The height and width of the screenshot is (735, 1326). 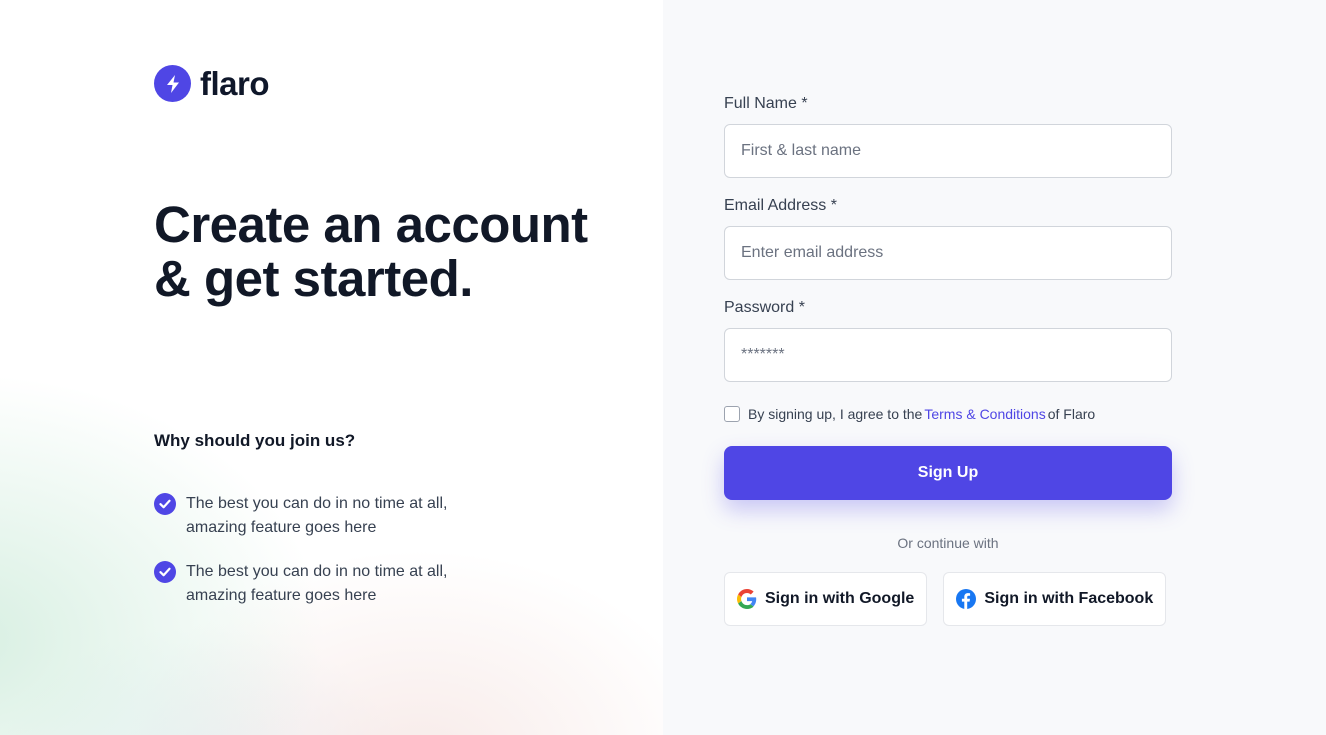 I want to click on email-label: Email Address *, so click(x=780, y=205).